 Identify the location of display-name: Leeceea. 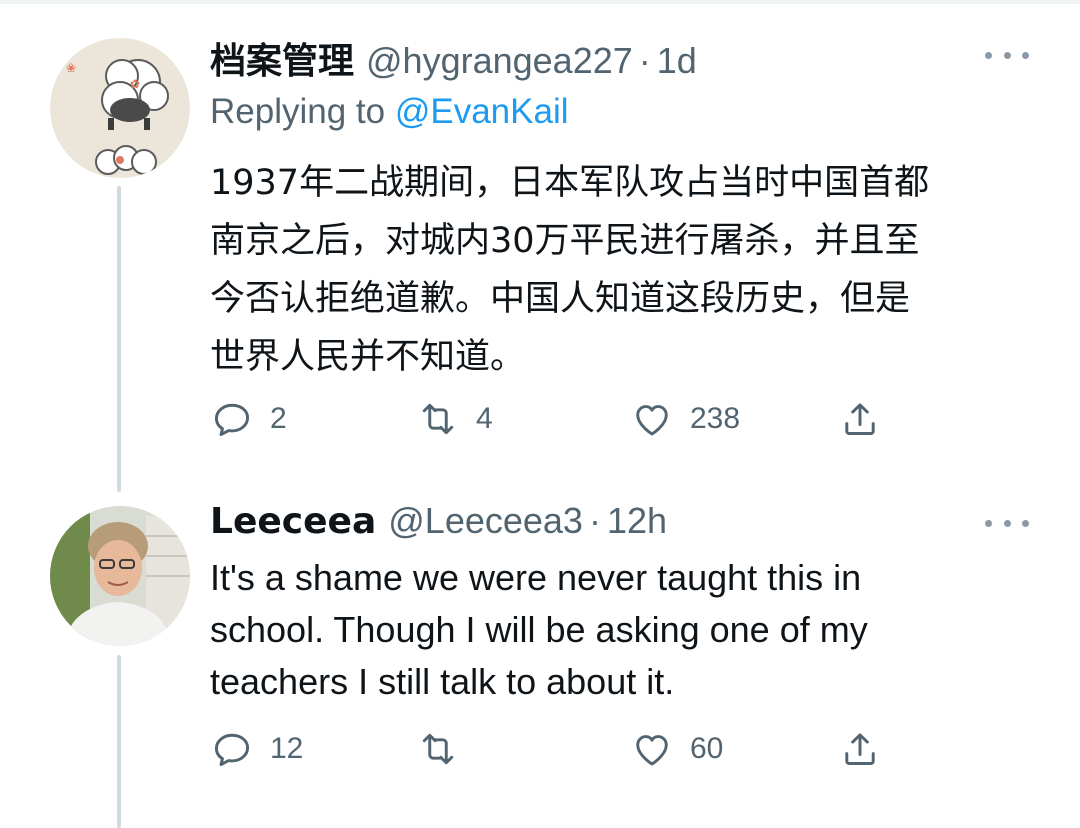
(293, 521).